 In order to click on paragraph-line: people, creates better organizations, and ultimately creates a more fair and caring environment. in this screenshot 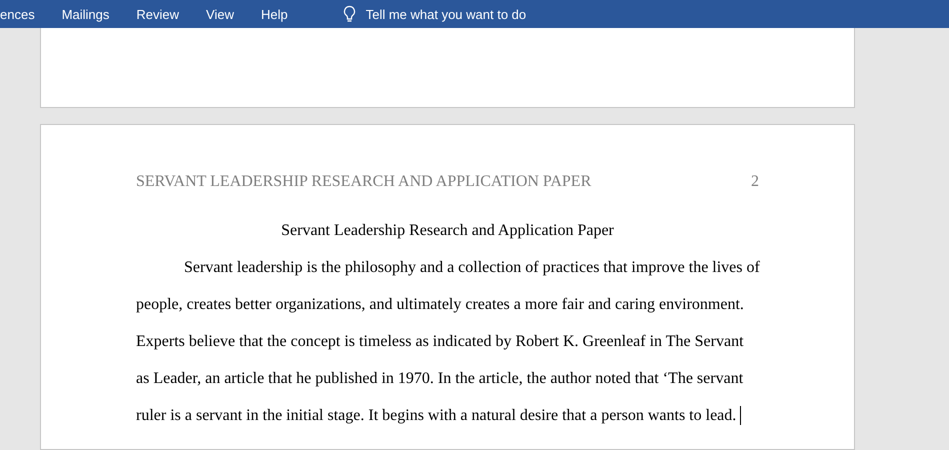, I will do `click(440, 305)`.